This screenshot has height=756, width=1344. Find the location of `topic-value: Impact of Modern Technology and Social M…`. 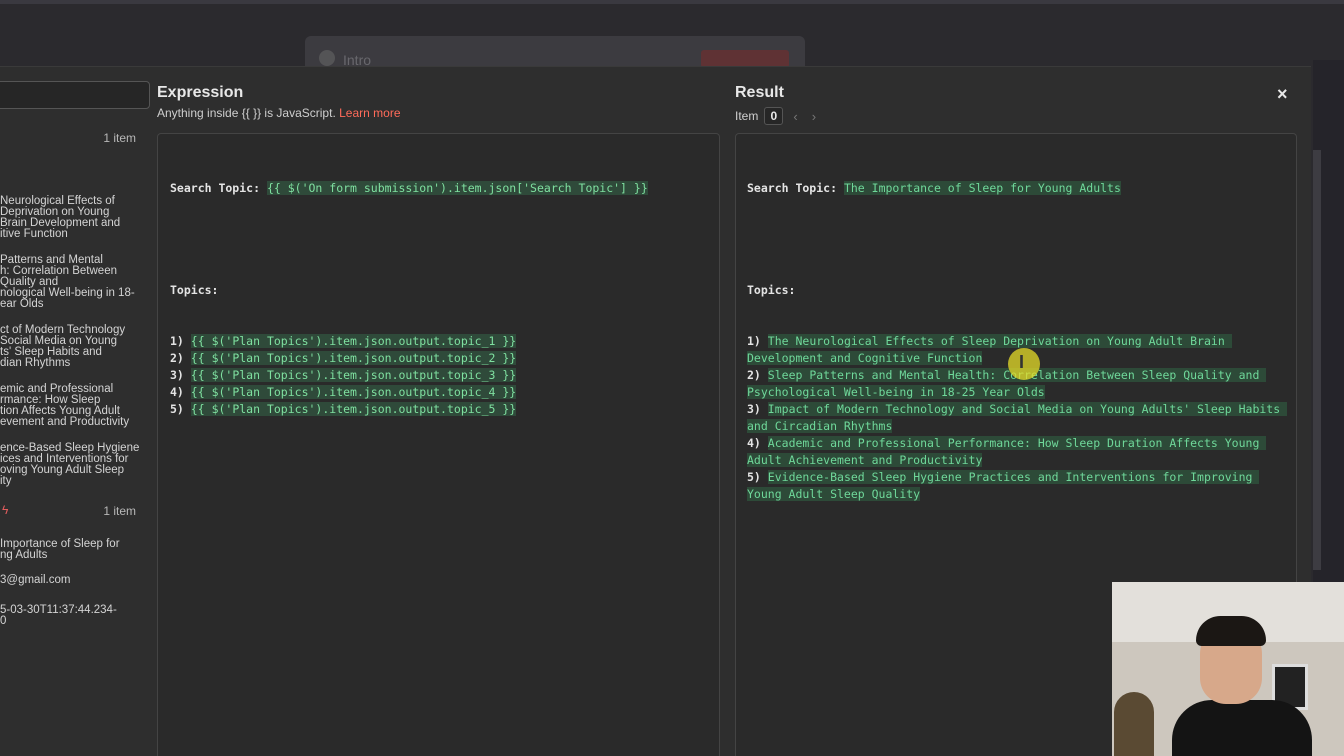

topic-value: Impact of Modern Technology and Social M… is located at coordinates (1017, 417).